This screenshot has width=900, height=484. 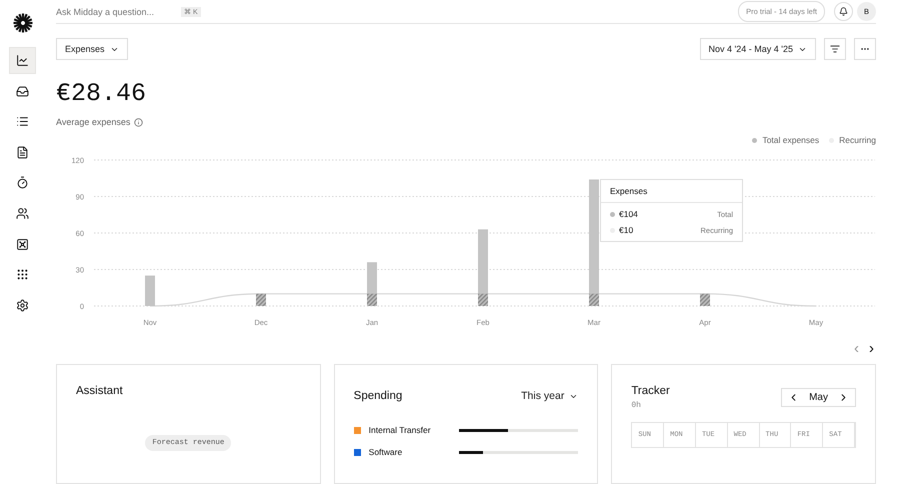 I want to click on apps-icon, so click(x=22, y=275).